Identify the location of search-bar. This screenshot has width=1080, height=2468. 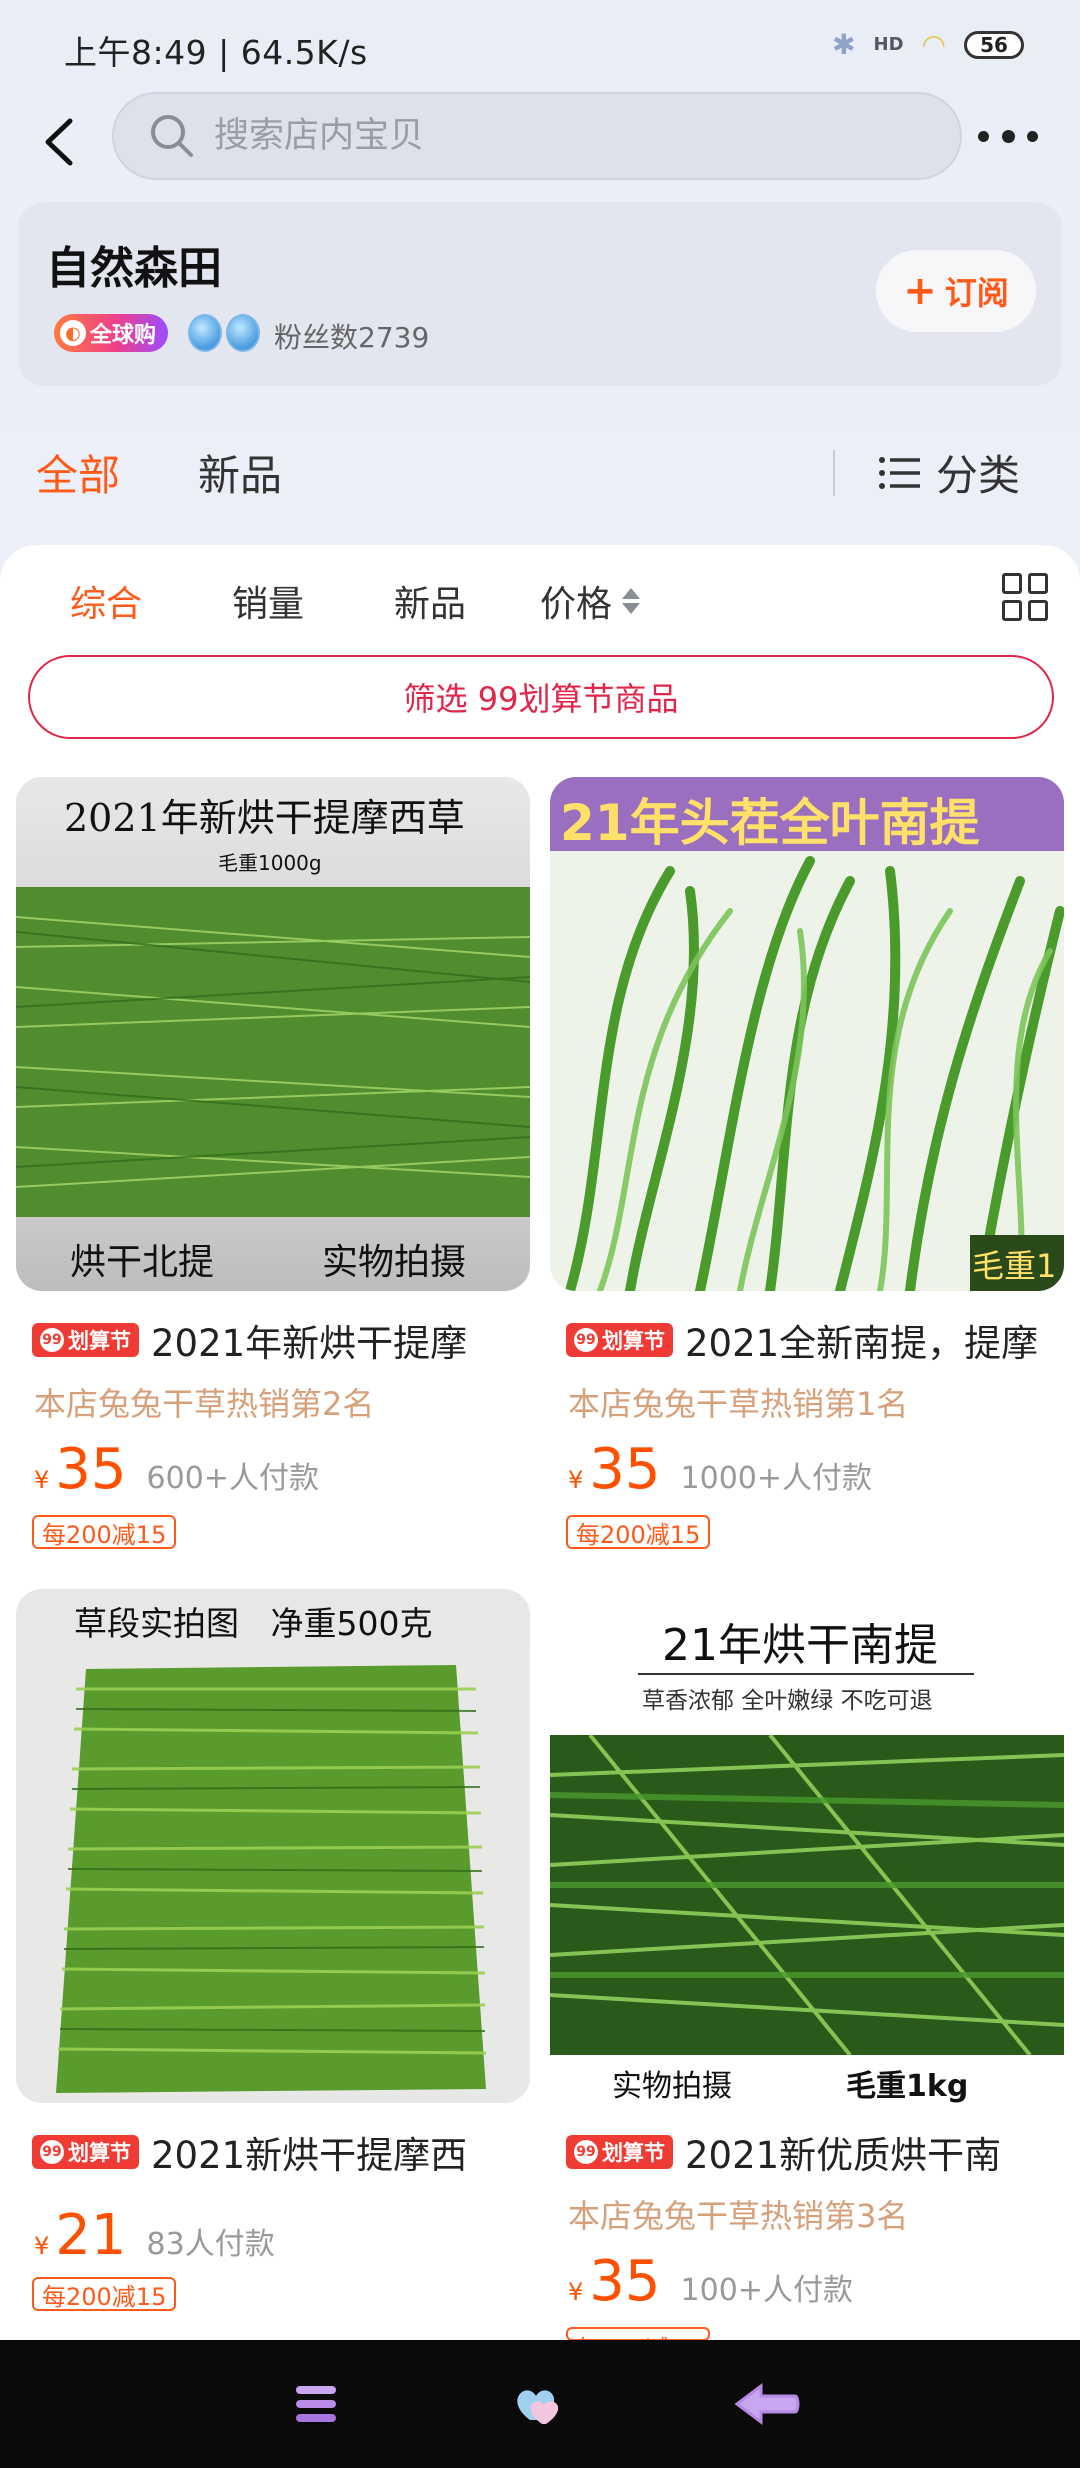
(537, 136).